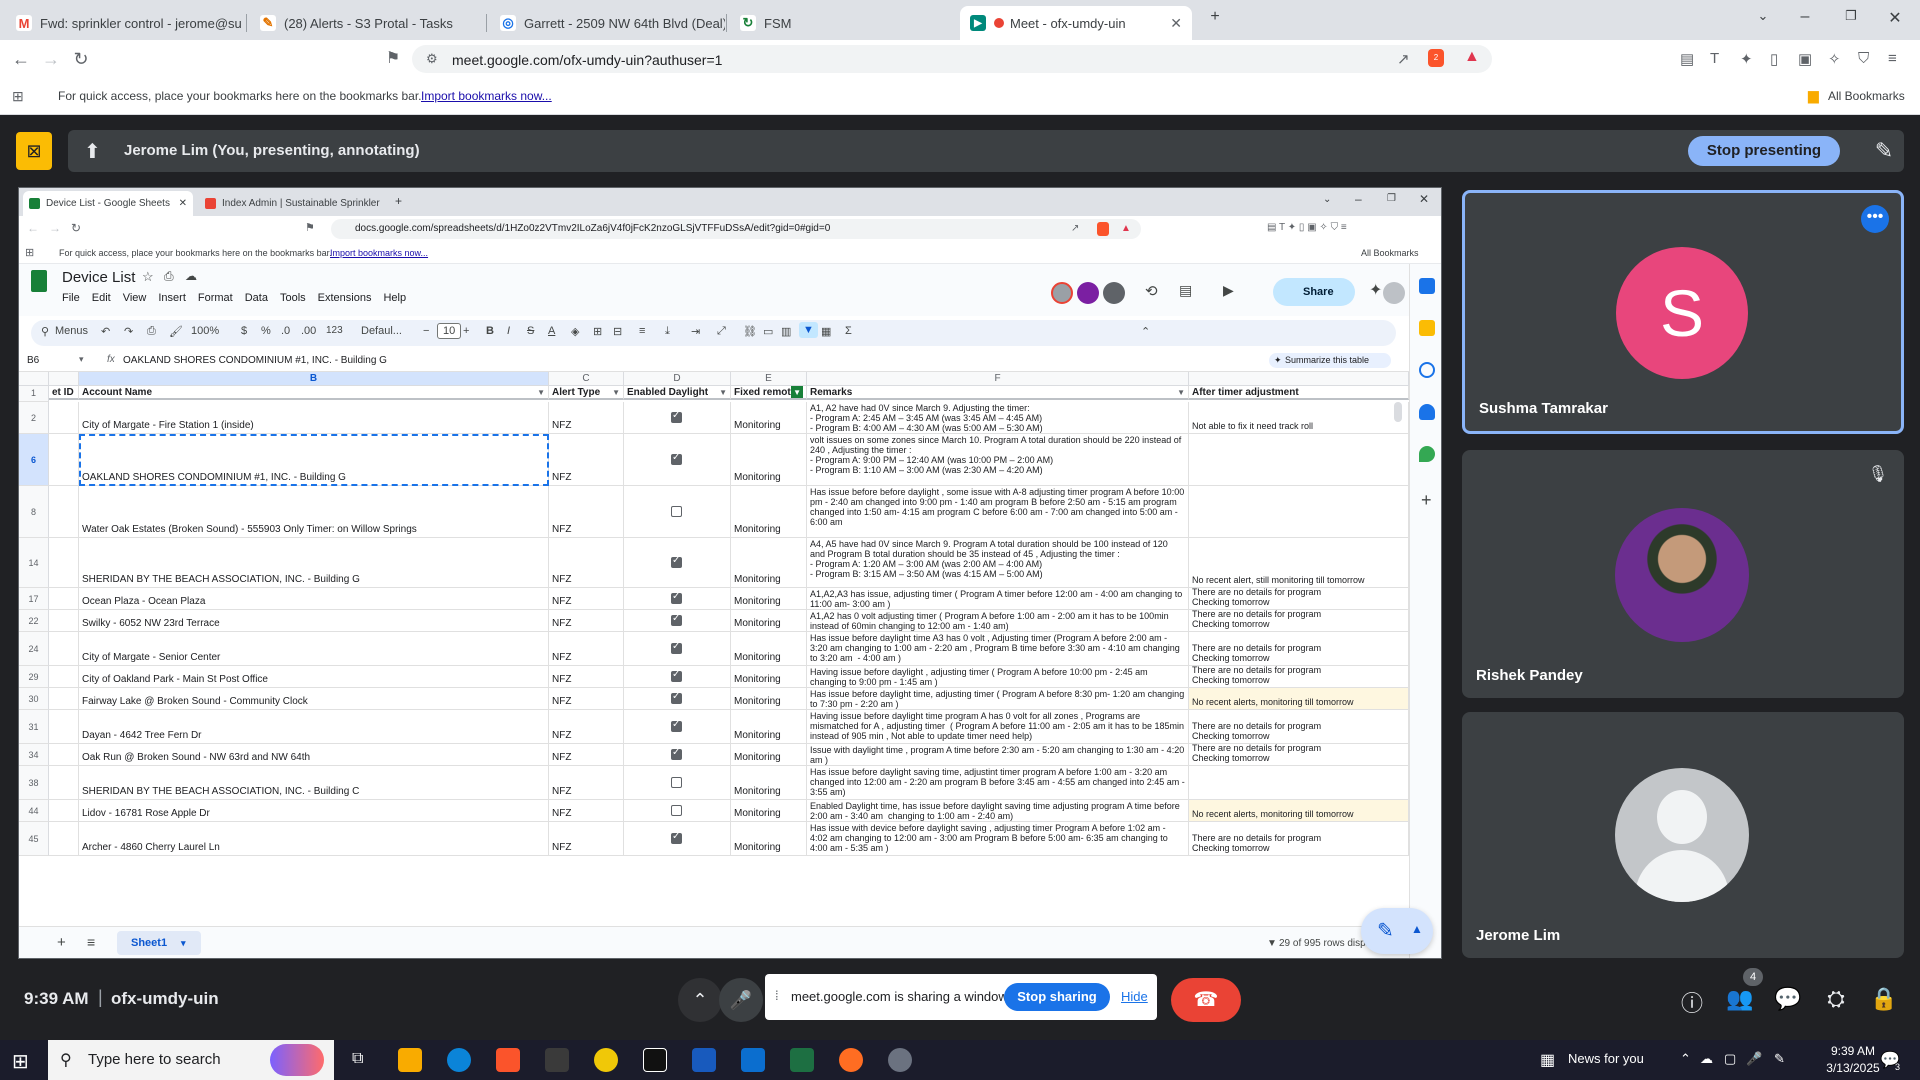  Describe the element at coordinates (1884, 999) in the screenshot. I see `host-controls-icon: 🔒` at that location.